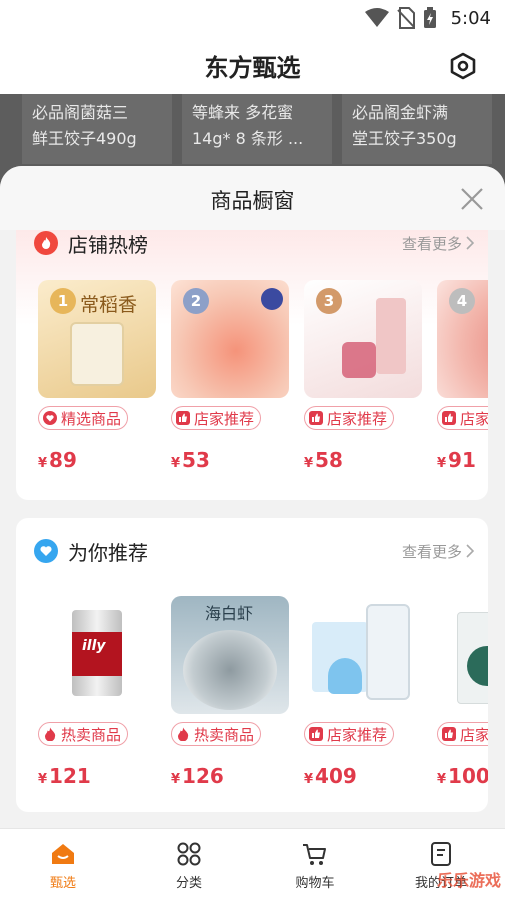  I want to click on product-card: 店家推荐 ¥100, so click(462, 692).